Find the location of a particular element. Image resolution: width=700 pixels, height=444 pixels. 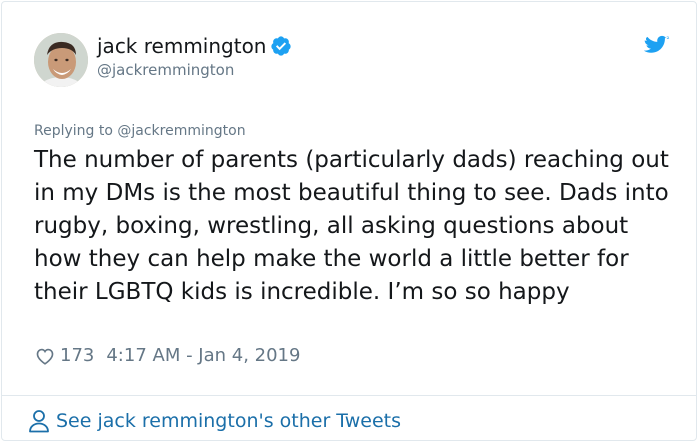

see-other-tweets-link: See jack remmington's other Tweets is located at coordinates (214, 421).